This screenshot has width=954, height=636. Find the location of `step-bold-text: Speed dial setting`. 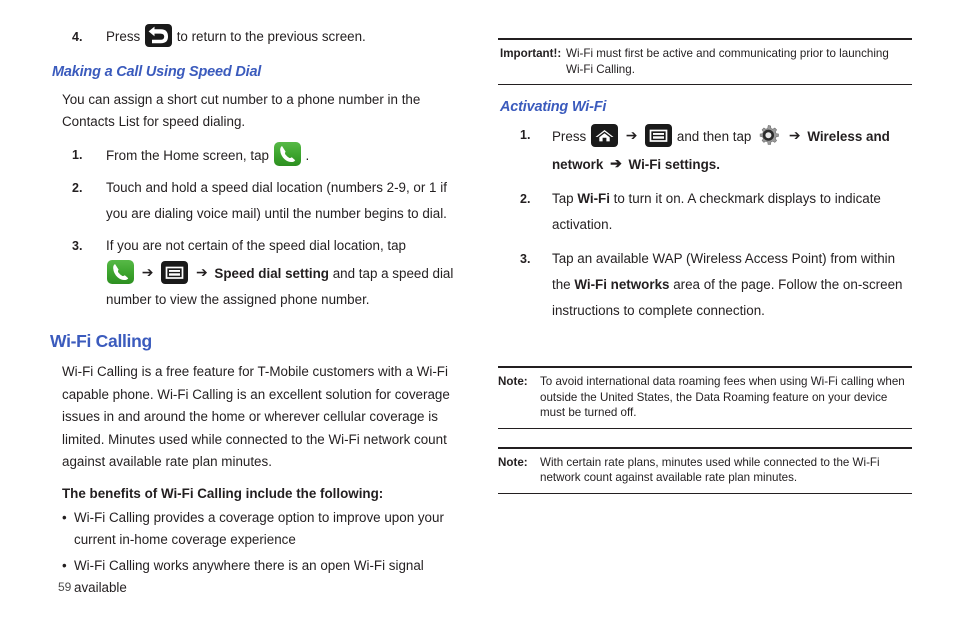

step-bold-text: Speed dial setting is located at coordinates (271, 273).